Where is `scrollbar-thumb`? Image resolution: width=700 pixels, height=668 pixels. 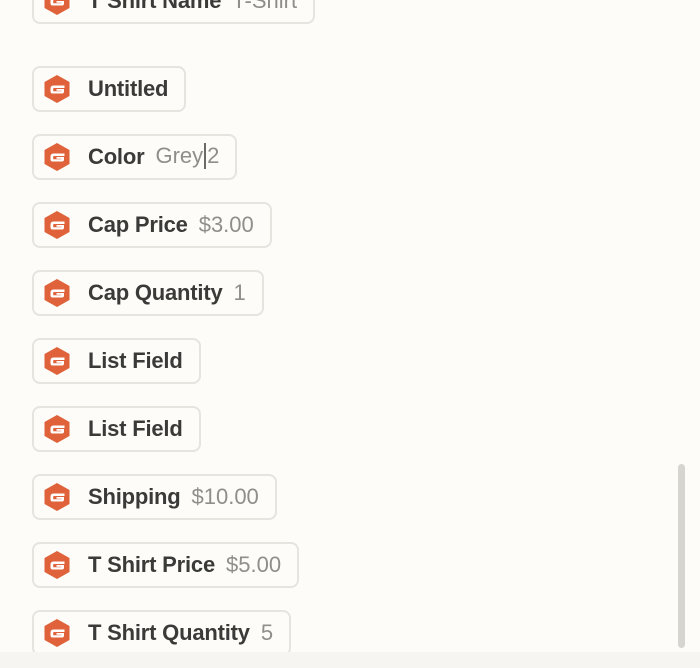 scrollbar-thumb is located at coordinates (681, 556).